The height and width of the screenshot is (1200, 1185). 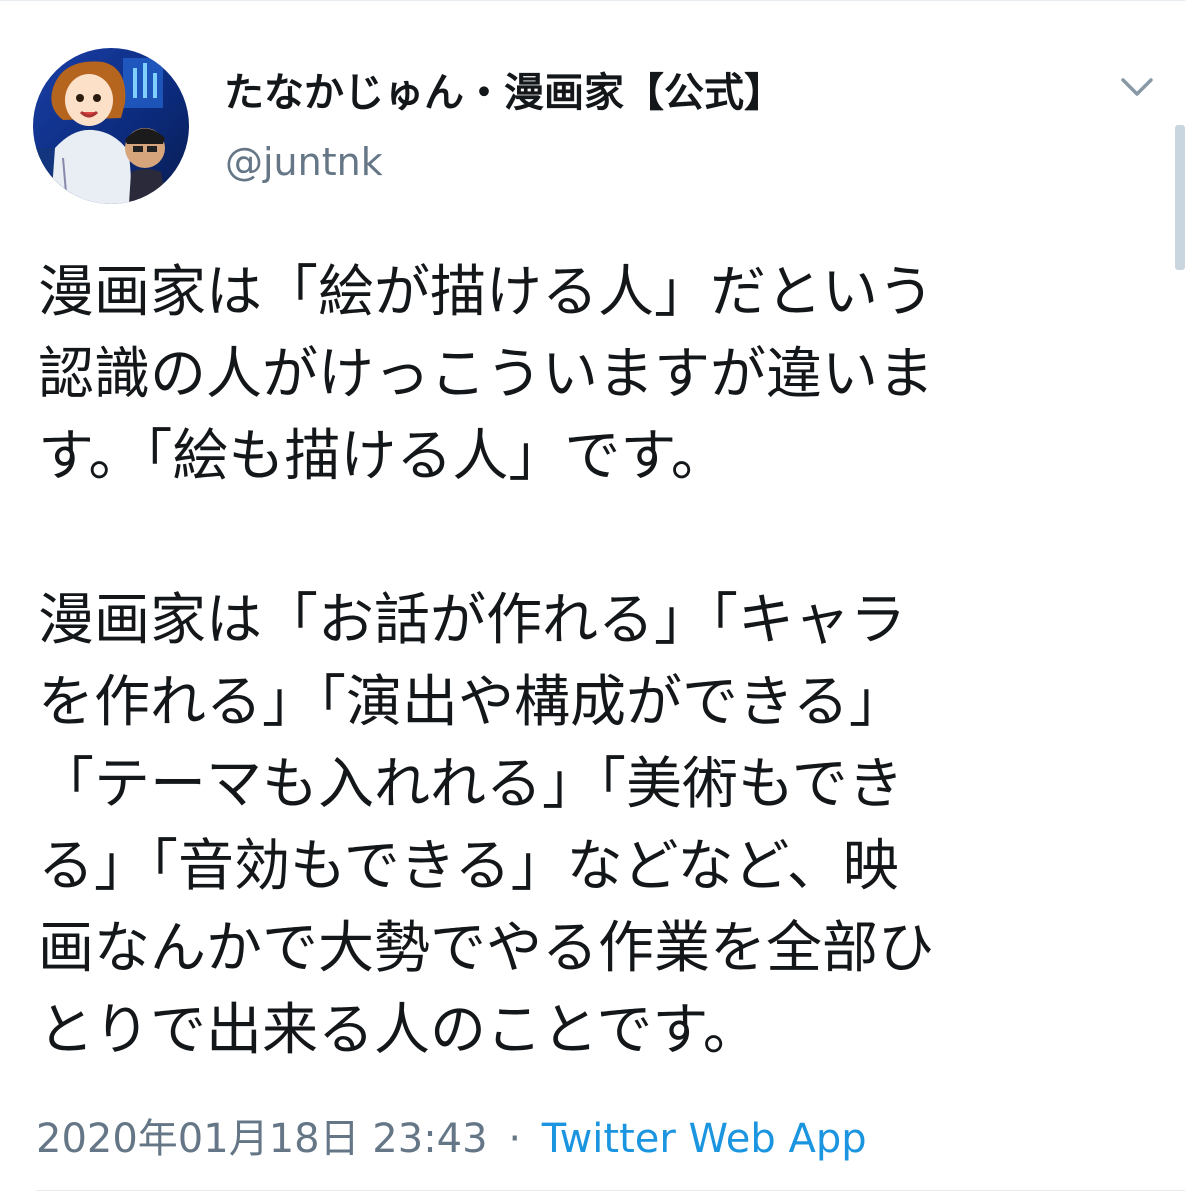 What do you see at coordinates (486, 374) in the screenshot?
I see `tweet-line: 認識の人がけっこういますが違いま` at bounding box center [486, 374].